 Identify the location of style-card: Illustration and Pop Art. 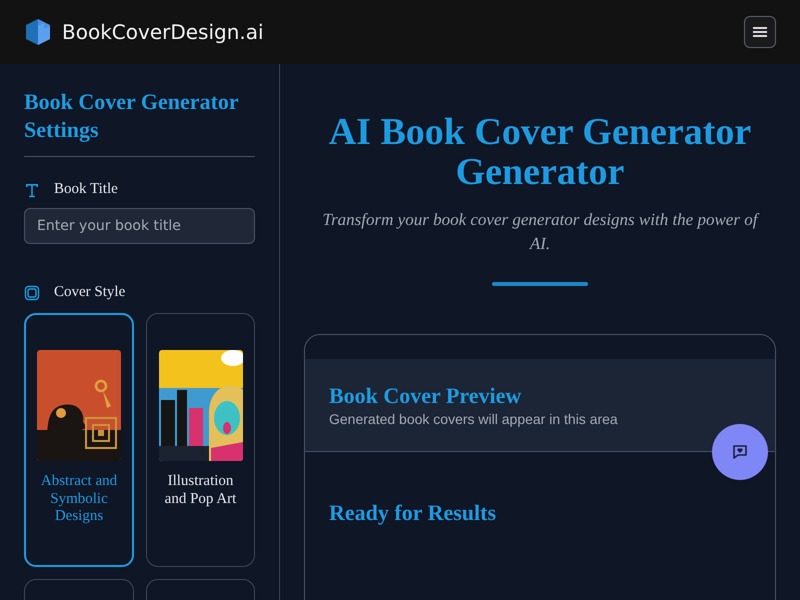
(200, 440).